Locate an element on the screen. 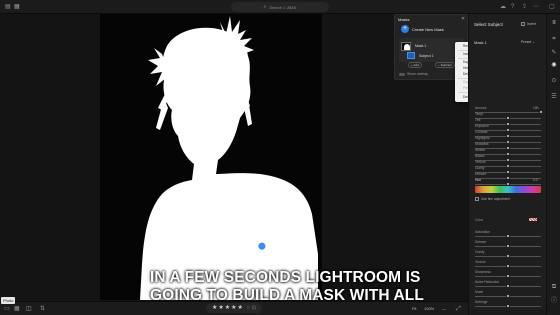  slider-label: Hue is located at coordinates (478, 180).